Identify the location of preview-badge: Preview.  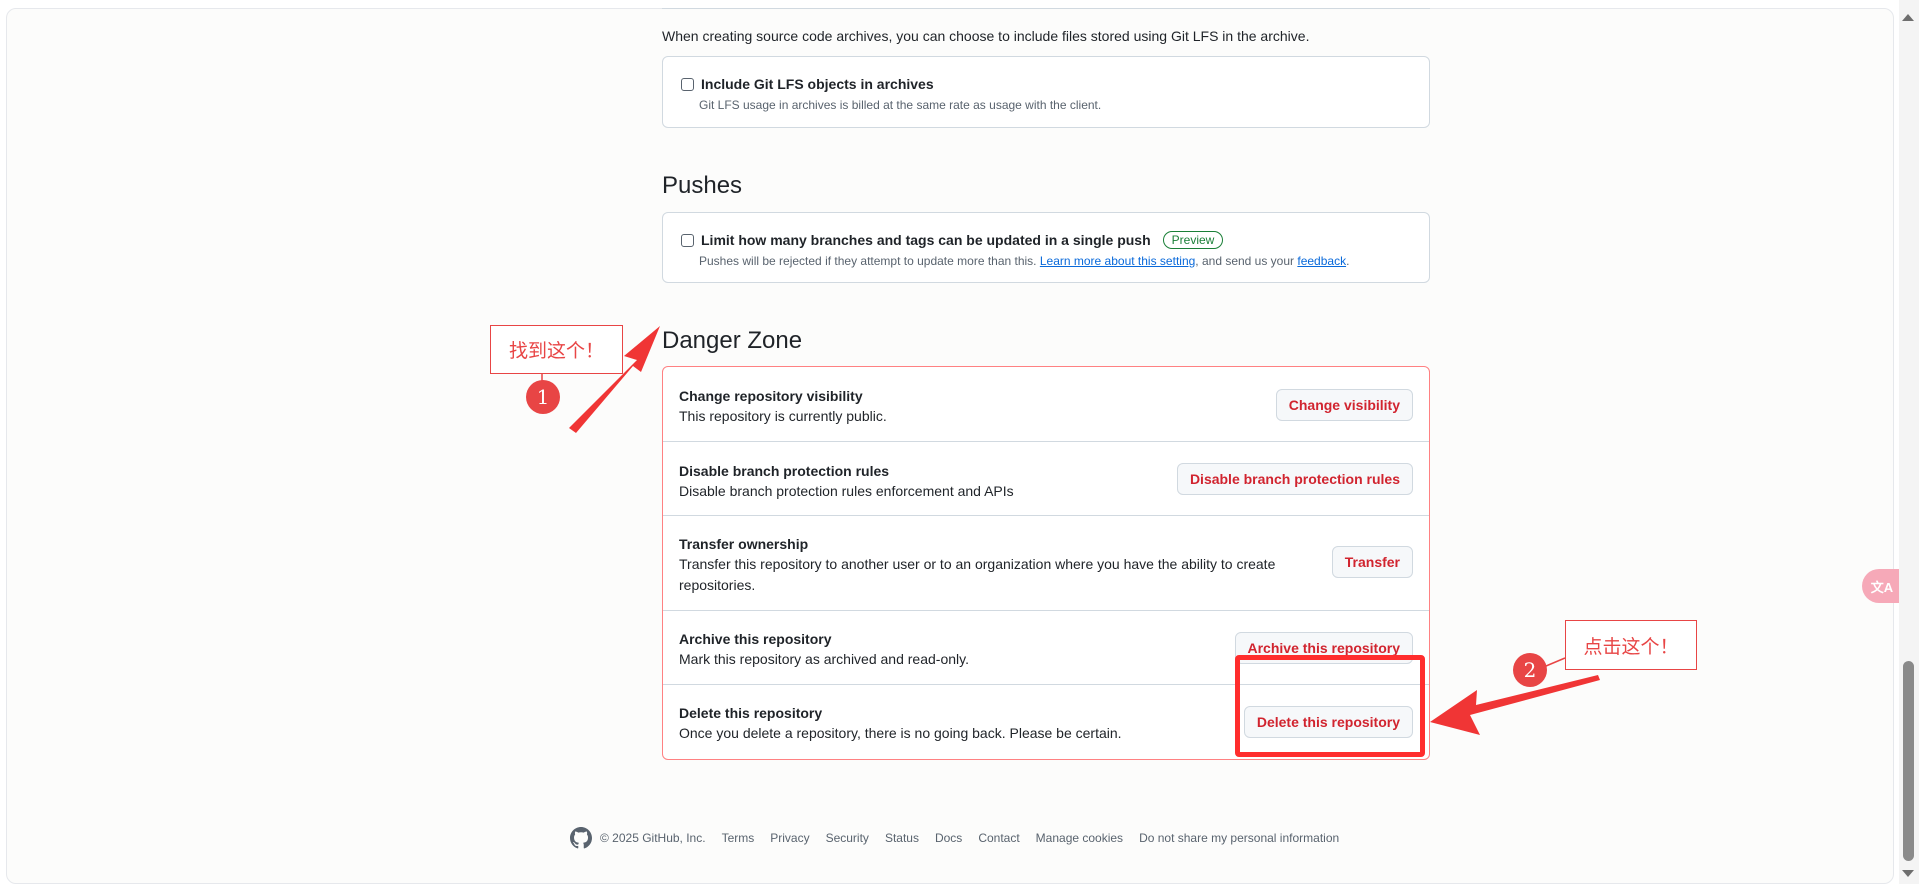
(1193, 240).